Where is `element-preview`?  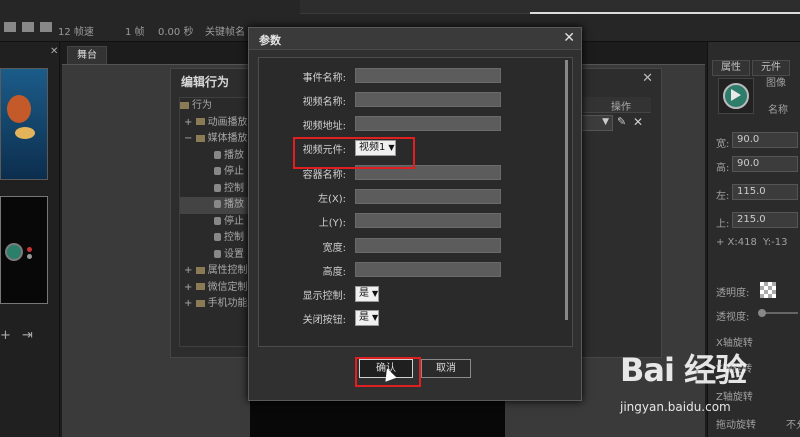 element-preview is located at coordinates (736, 96).